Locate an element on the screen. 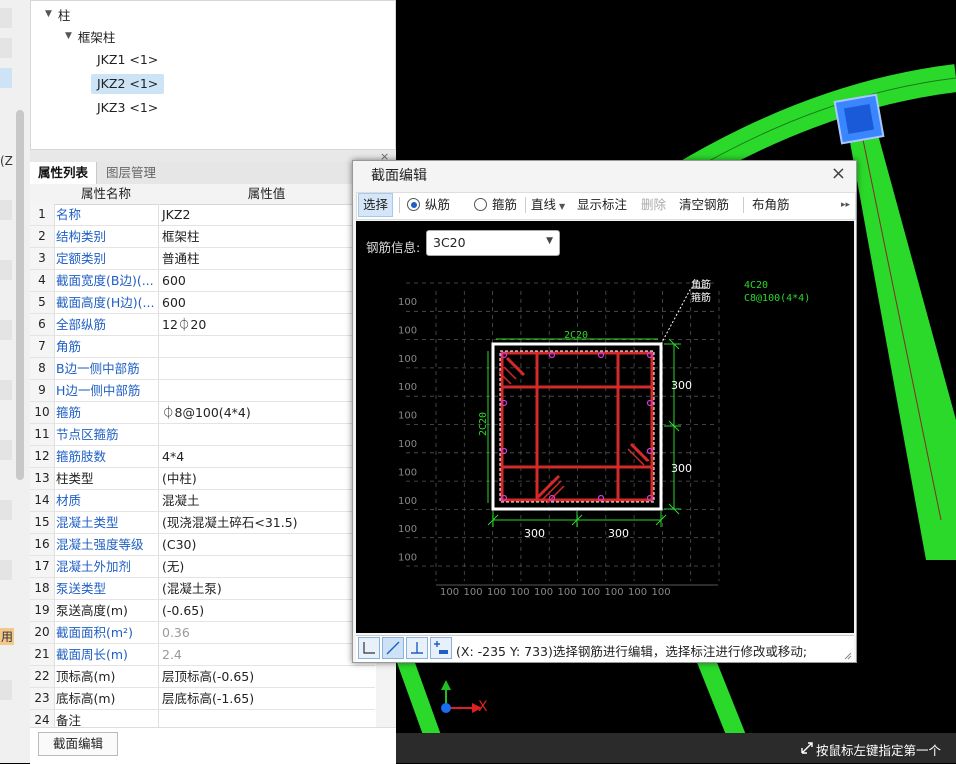 This screenshot has height=764, width=956. property-row: 4 截面宽度(B边)(... 600 is located at coordinates (202, 281).